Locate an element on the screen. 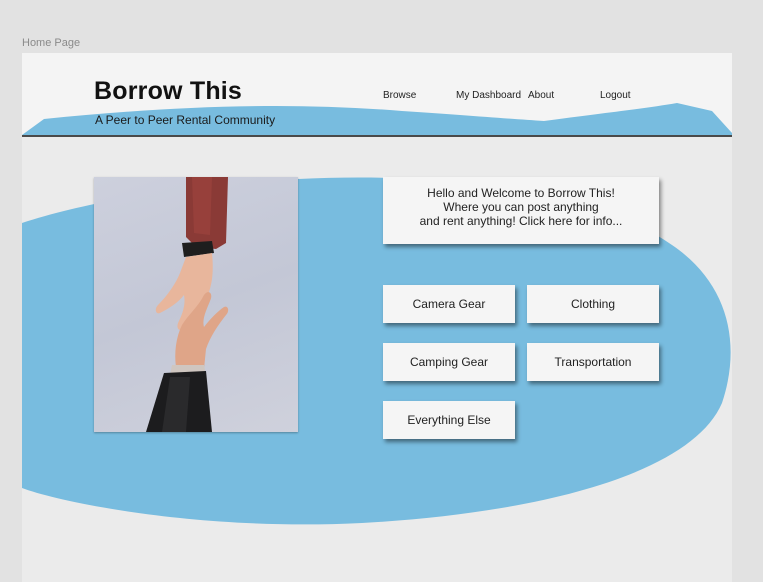 The height and width of the screenshot is (582, 763). brand-title: Borrow This is located at coordinates (168, 91).